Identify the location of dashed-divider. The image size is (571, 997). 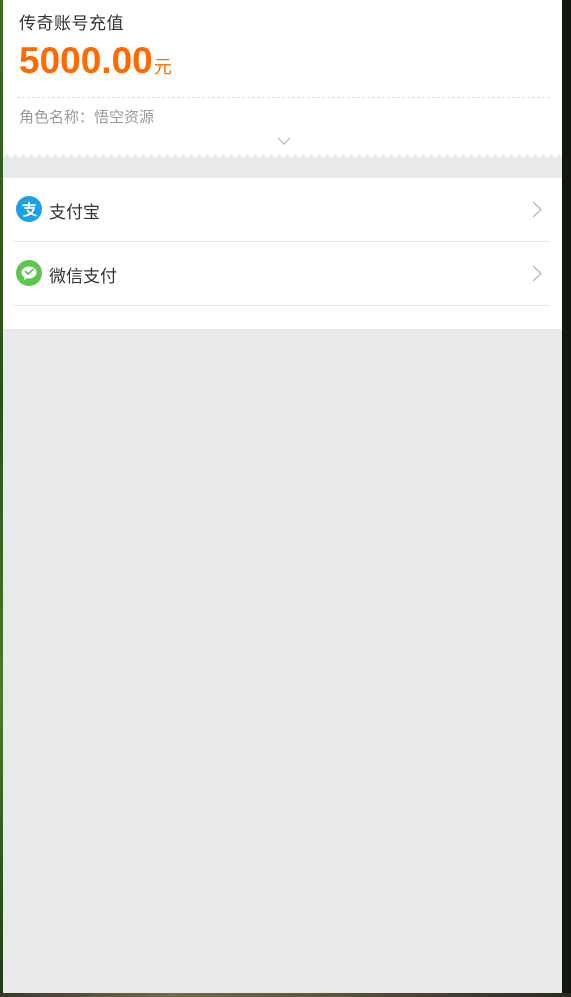
(283, 97).